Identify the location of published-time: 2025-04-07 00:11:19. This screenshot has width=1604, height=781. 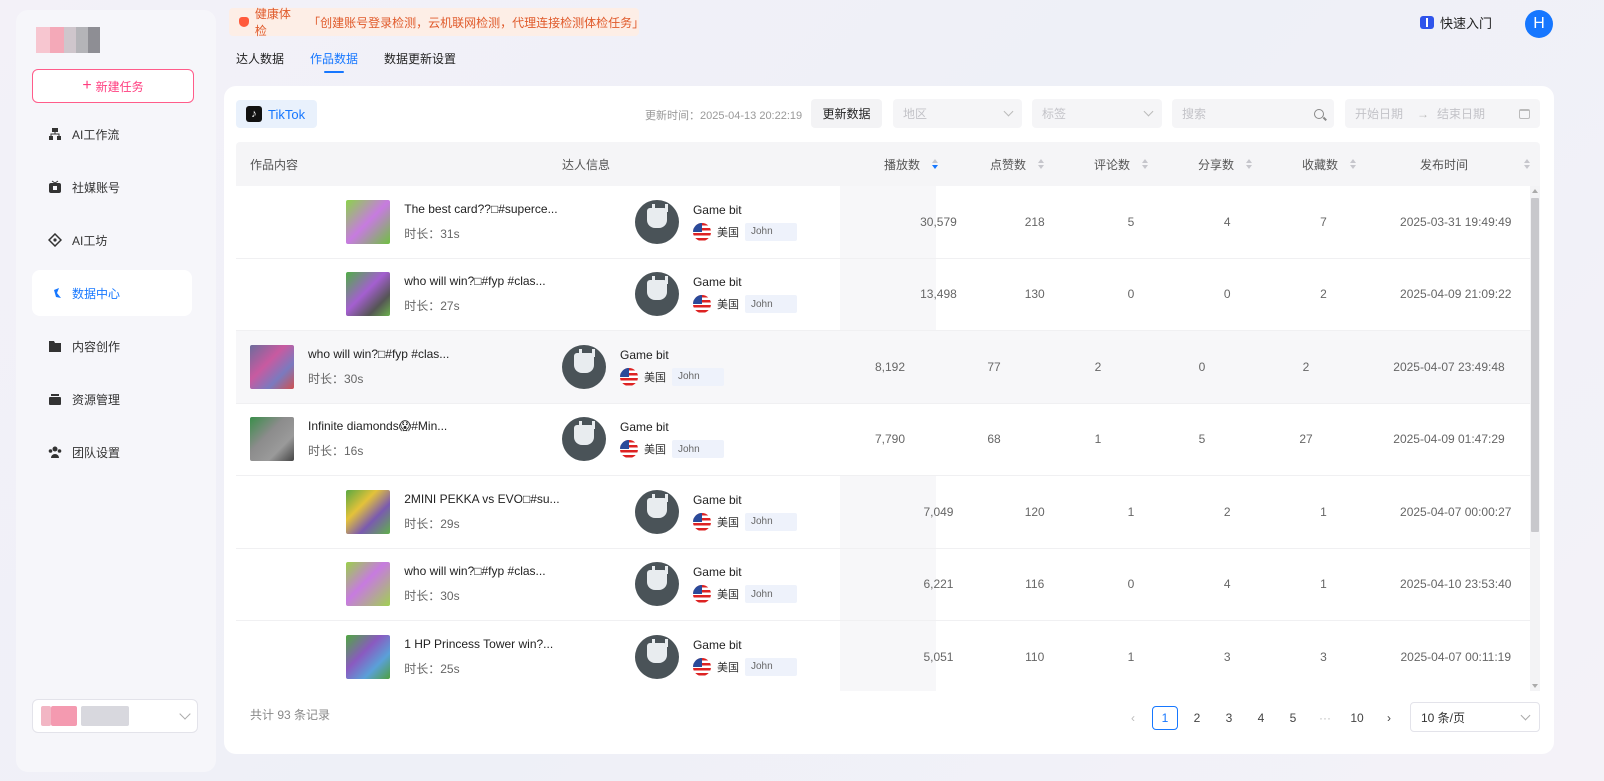
(1456, 656).